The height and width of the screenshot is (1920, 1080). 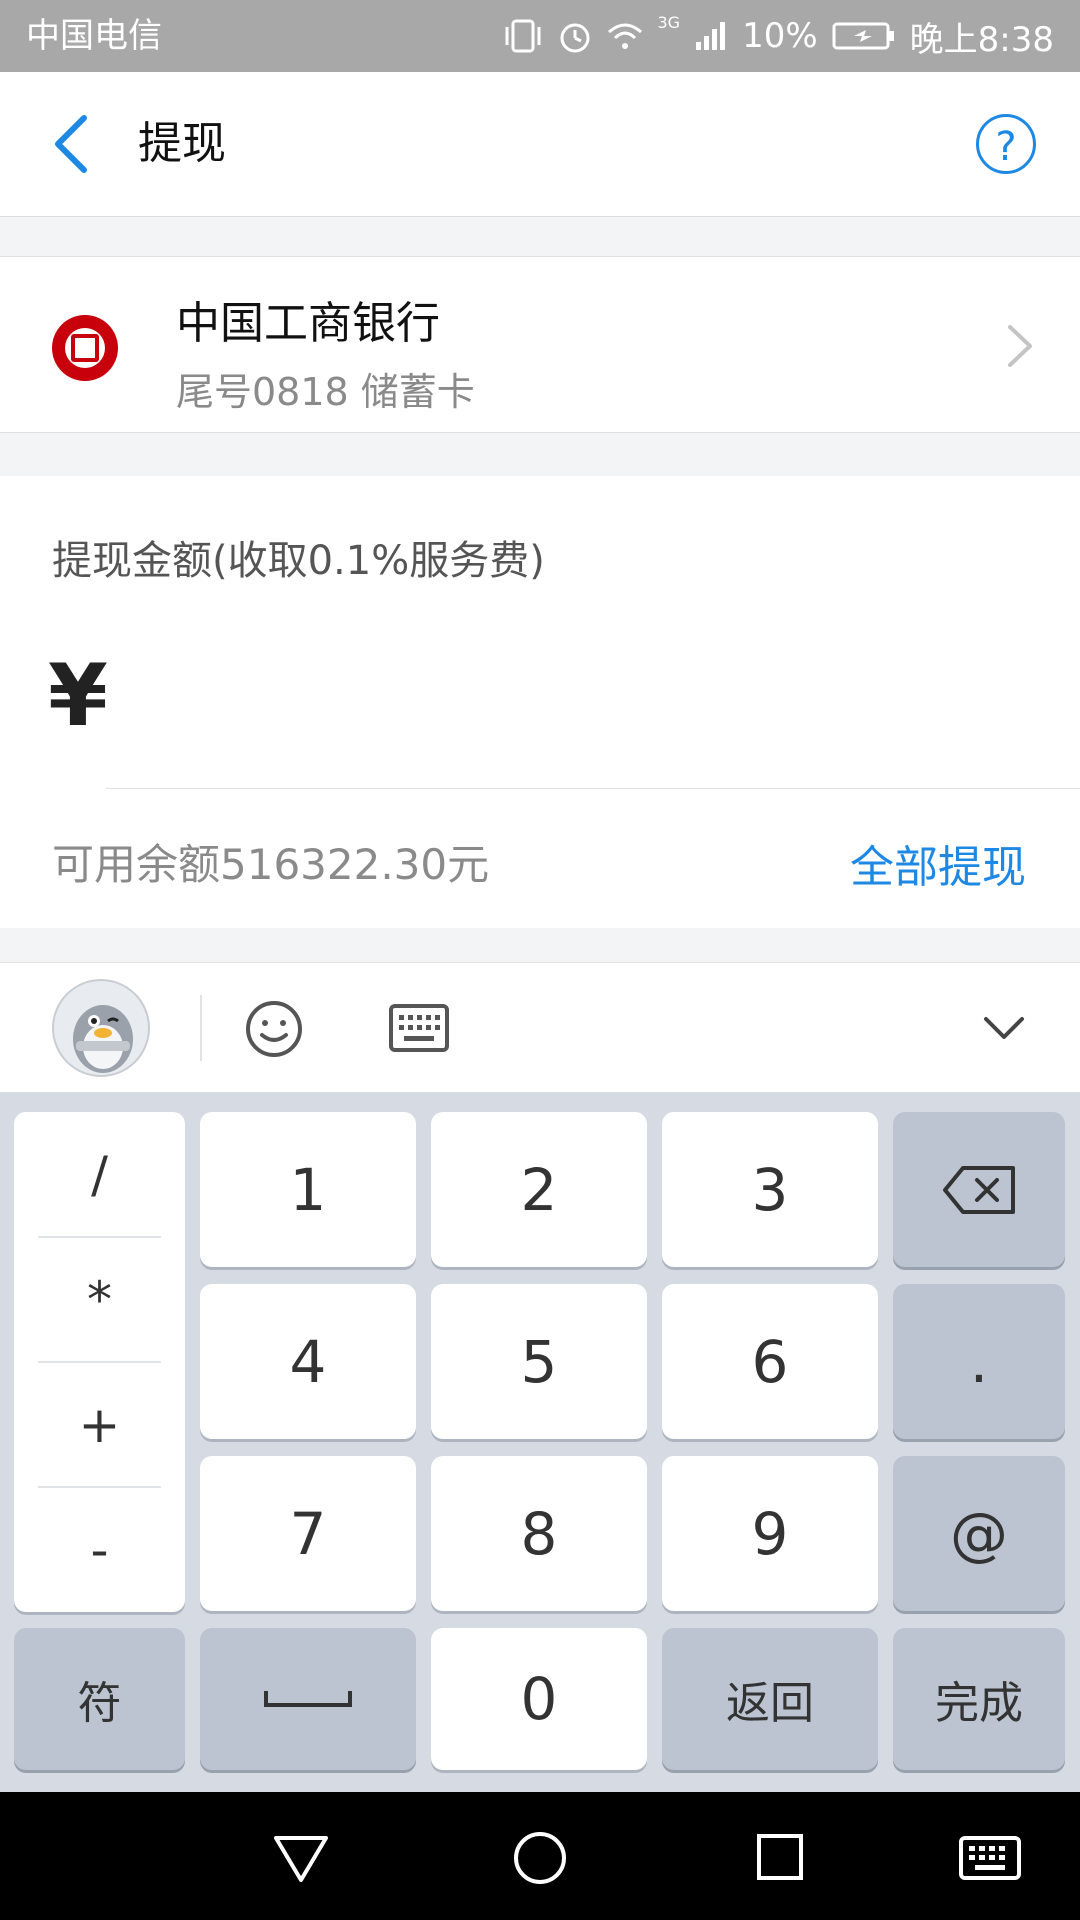 I want to click on signal-icon, so click(x=711, y=36).